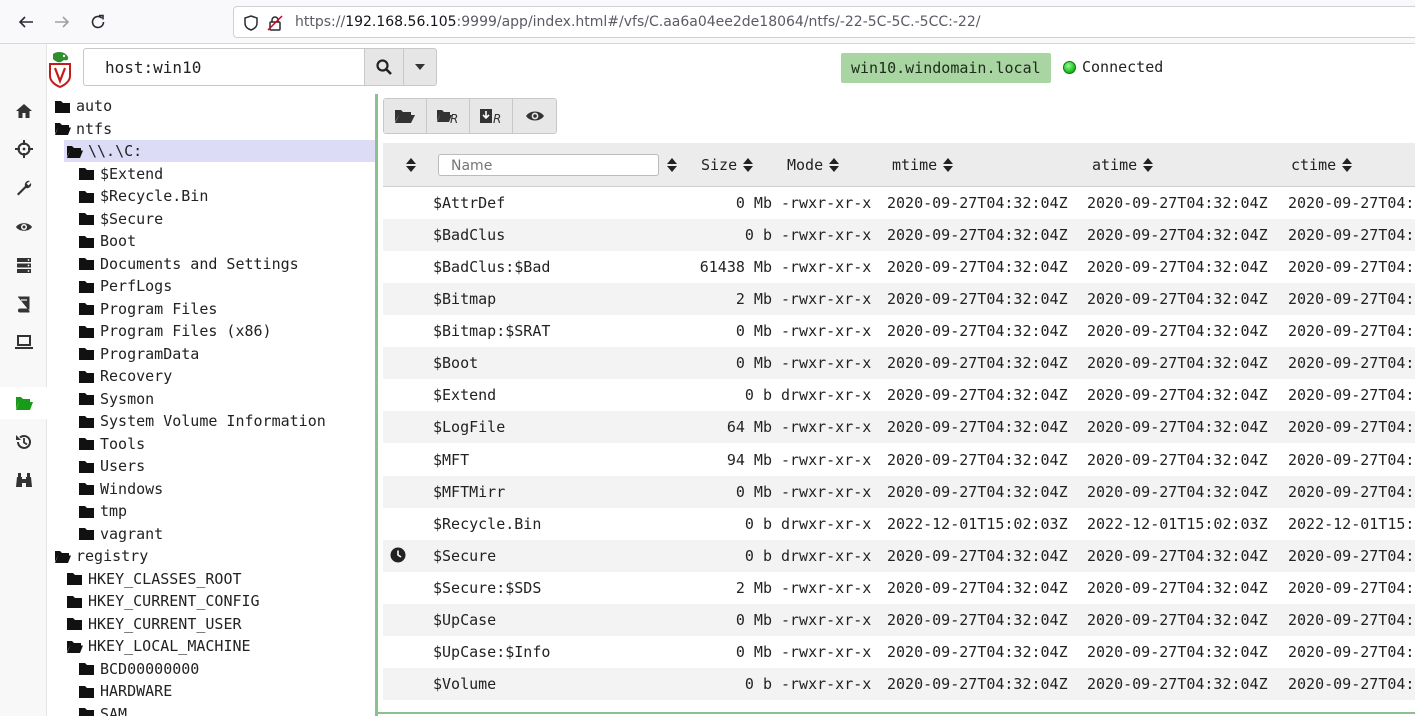 The height and width of the screenshot is (716, 1415). I want to click on column-mode: Mode, so click(813, 165).